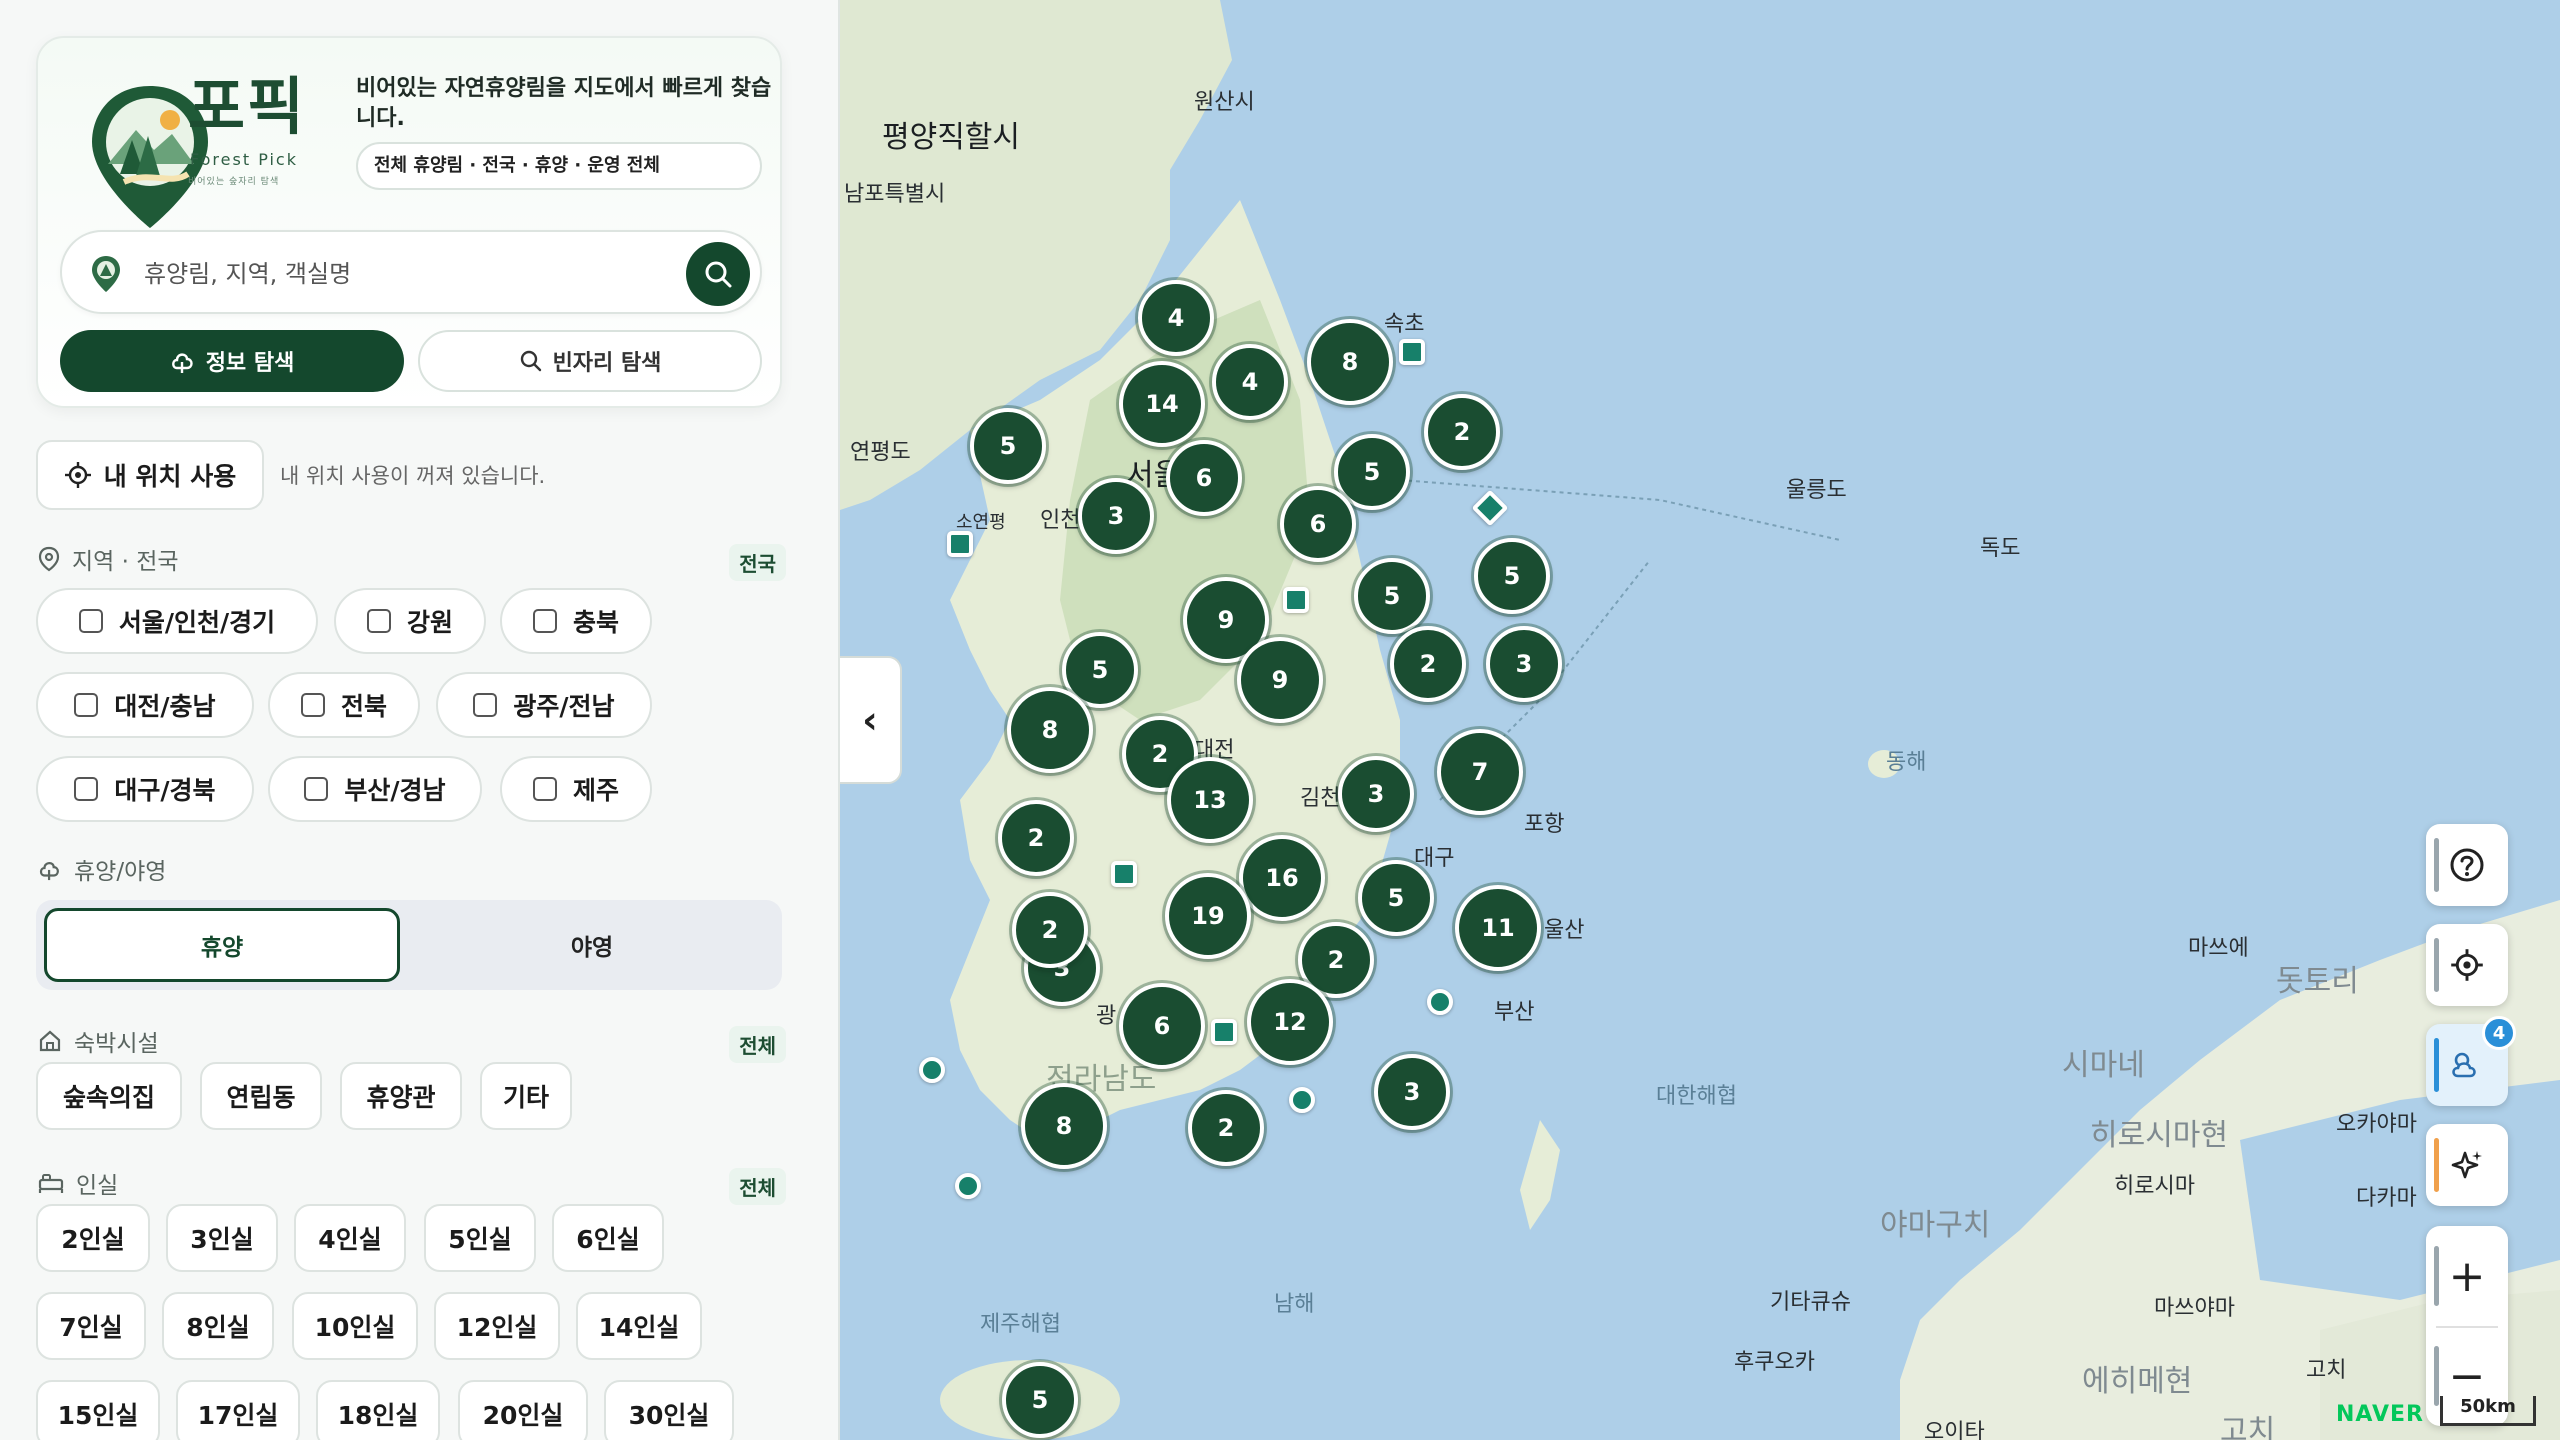 The width and height of the screenshot is (2560, 1440). Describe the element at coordinates (1480, 772) in the screenshot. I see `cluster-marker: 7` at that location.